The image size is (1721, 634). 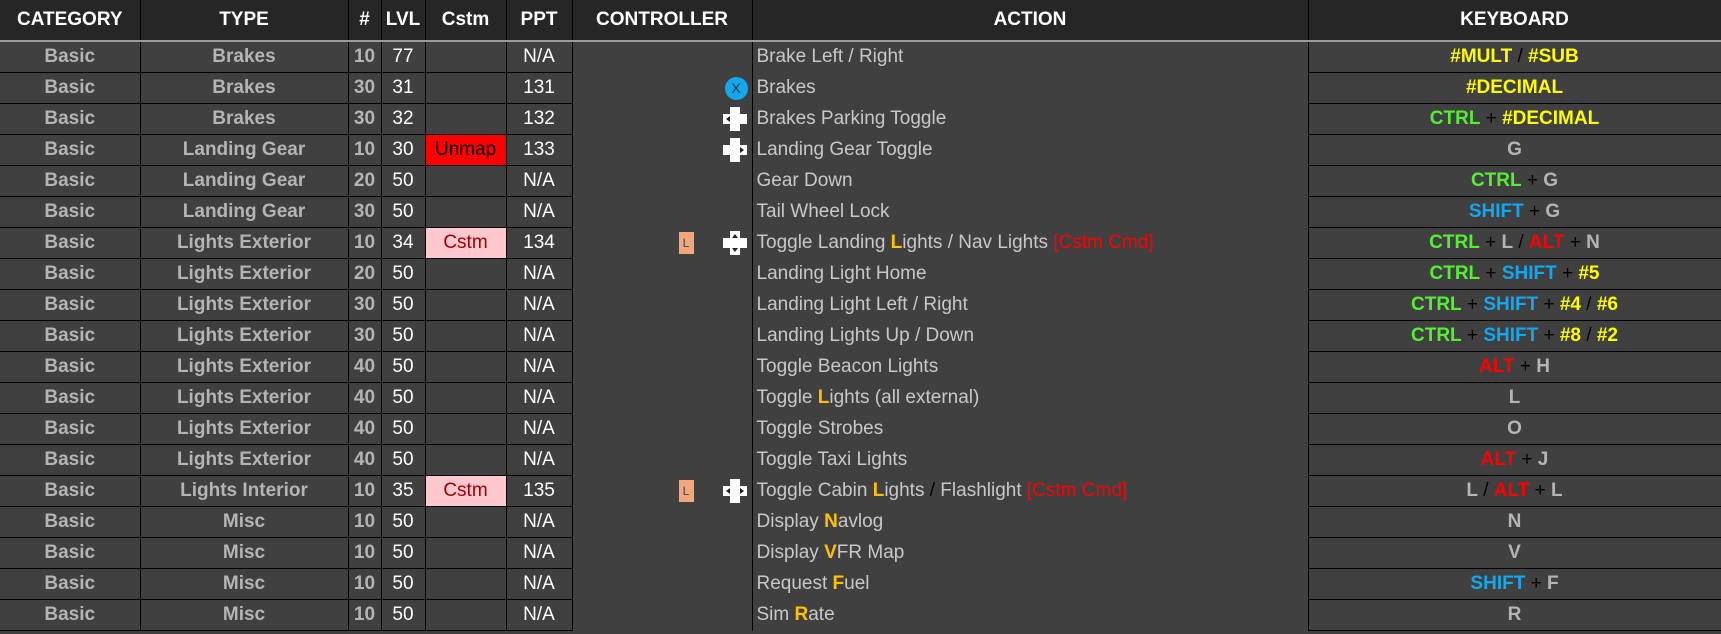 What do you see at coordinates (1030, 615) in the screenshot?
I see `cell-action: Sim Rate` at bounding box center [1030, 615].